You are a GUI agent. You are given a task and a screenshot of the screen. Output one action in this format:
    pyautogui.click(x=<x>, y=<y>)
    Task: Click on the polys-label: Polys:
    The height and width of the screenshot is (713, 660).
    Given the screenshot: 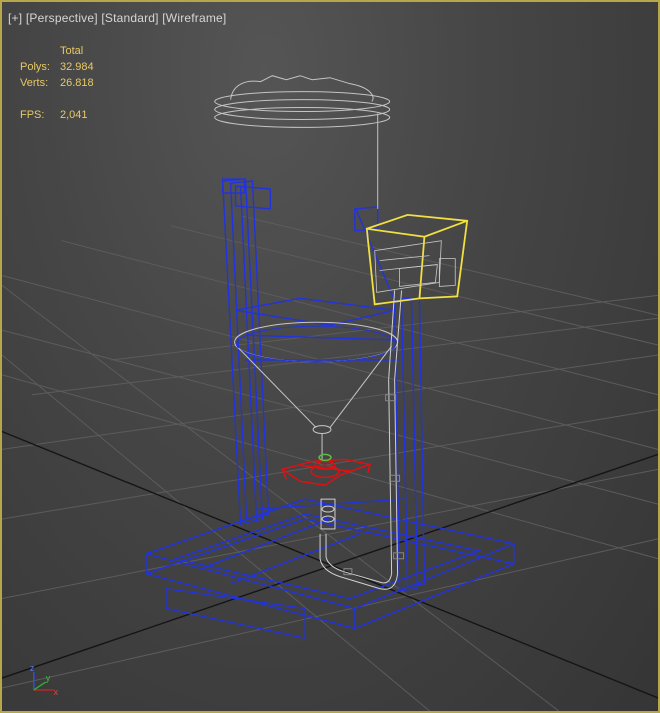 What is the action you would take?
    pyautogui.click(x=35, y=67)
    